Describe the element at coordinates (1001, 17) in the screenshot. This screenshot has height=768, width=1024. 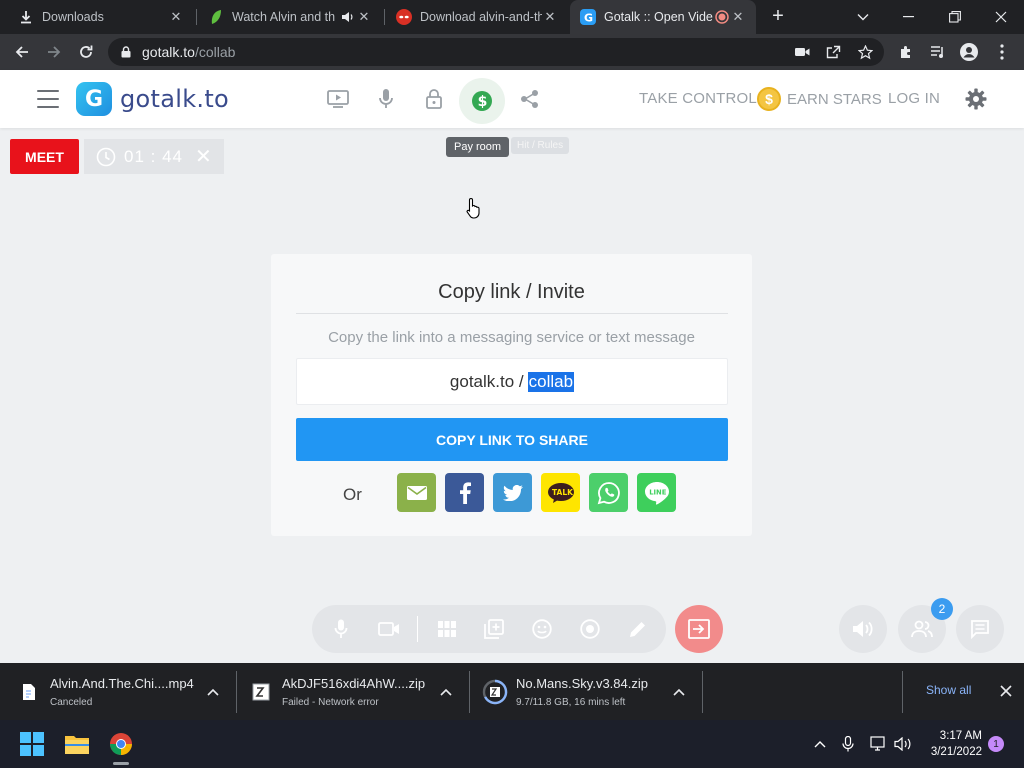
I see `close-window-button` at that location.